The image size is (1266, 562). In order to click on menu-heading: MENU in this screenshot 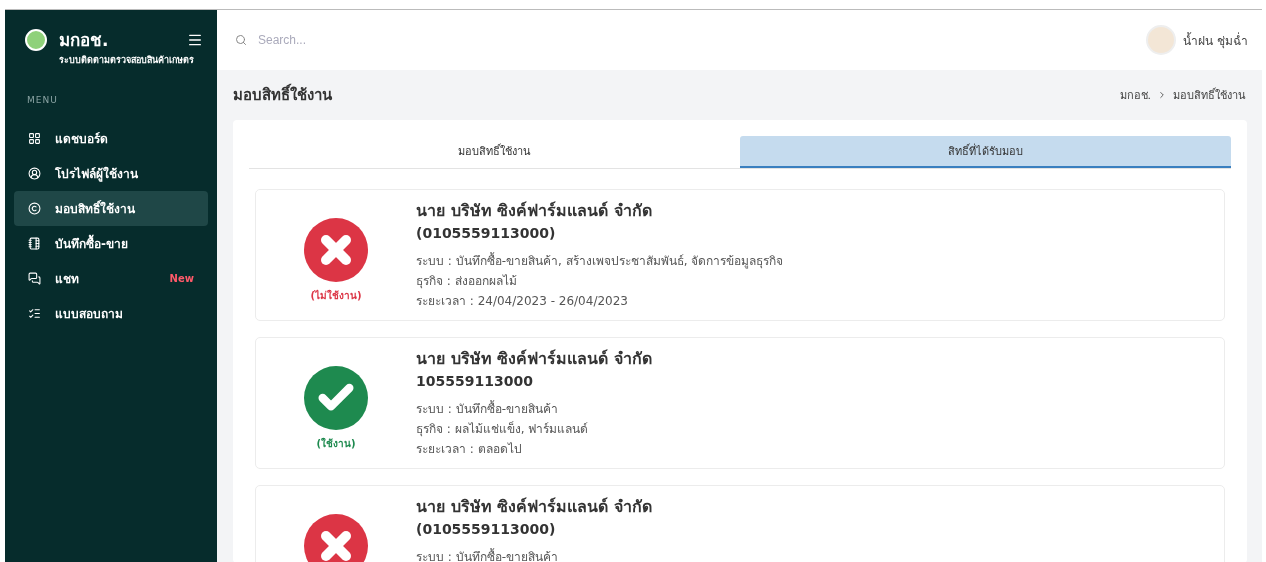, I will do `click(42, 100)`.